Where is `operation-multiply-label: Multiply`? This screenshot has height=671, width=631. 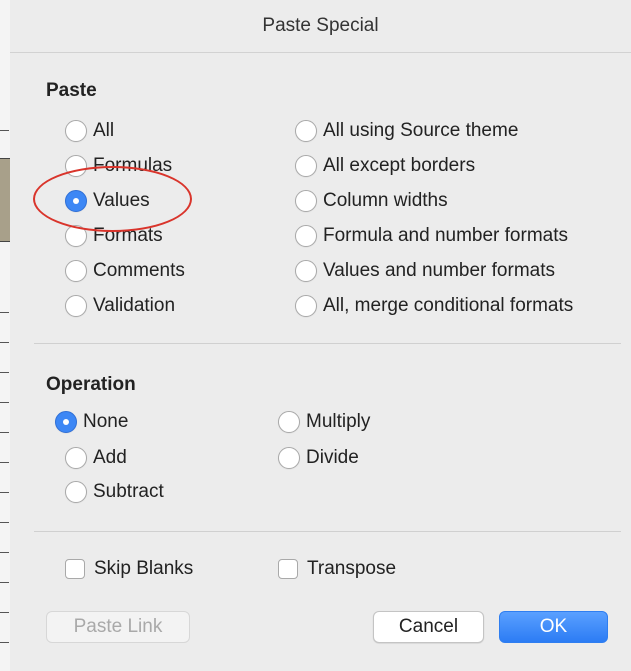
operation-multiply-label: Multiply is located at coordinates (338, 421).